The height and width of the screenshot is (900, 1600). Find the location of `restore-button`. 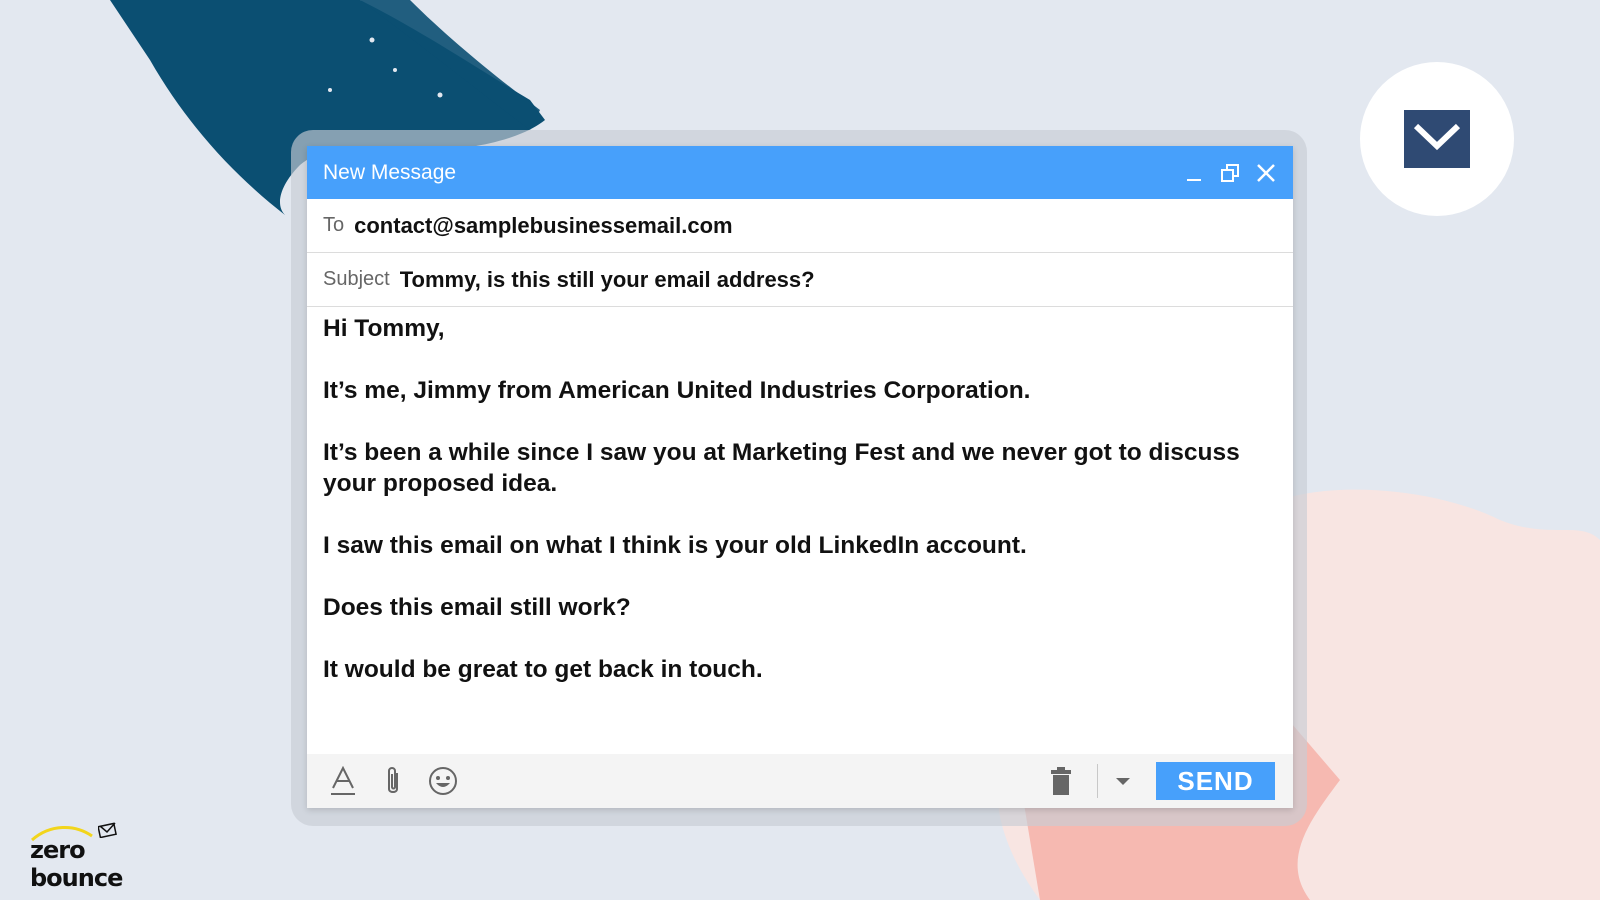

restore-button is located at coordinates (1230, 173).